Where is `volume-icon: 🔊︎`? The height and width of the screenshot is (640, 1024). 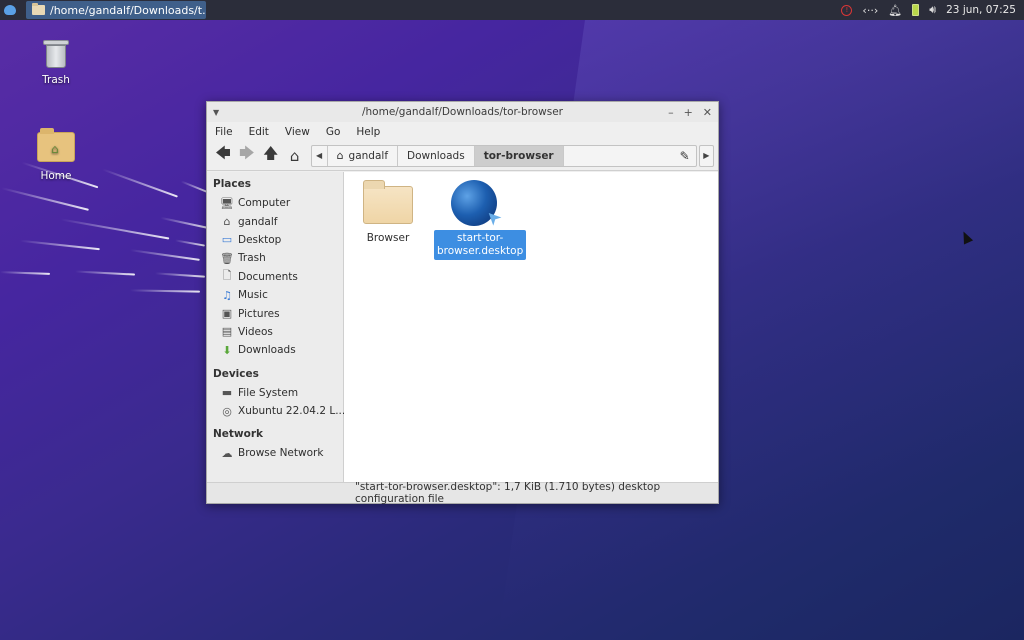 volume-icon: 🔊︎ is located at coordinates (932, 10).